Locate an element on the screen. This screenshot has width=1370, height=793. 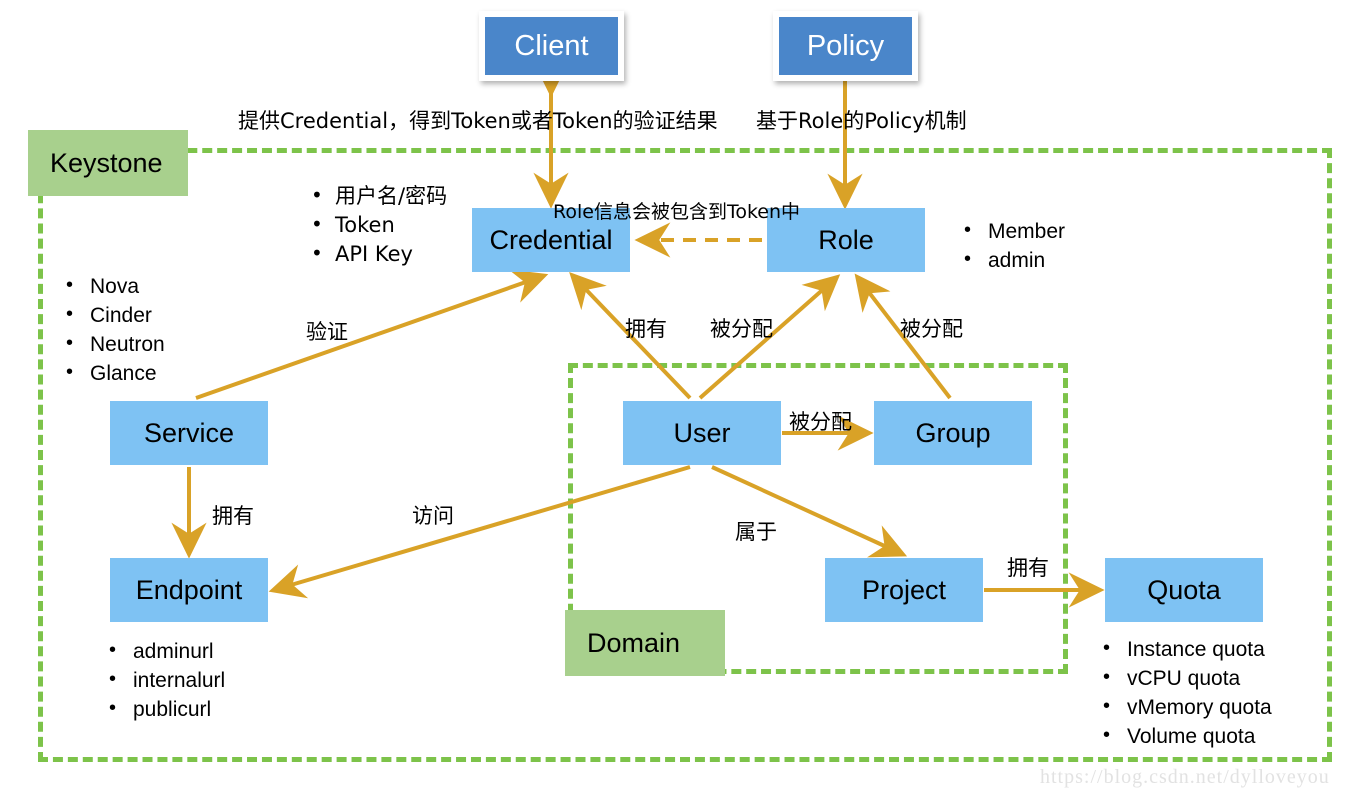
node-project: Project is located at coordinates (904, 590).